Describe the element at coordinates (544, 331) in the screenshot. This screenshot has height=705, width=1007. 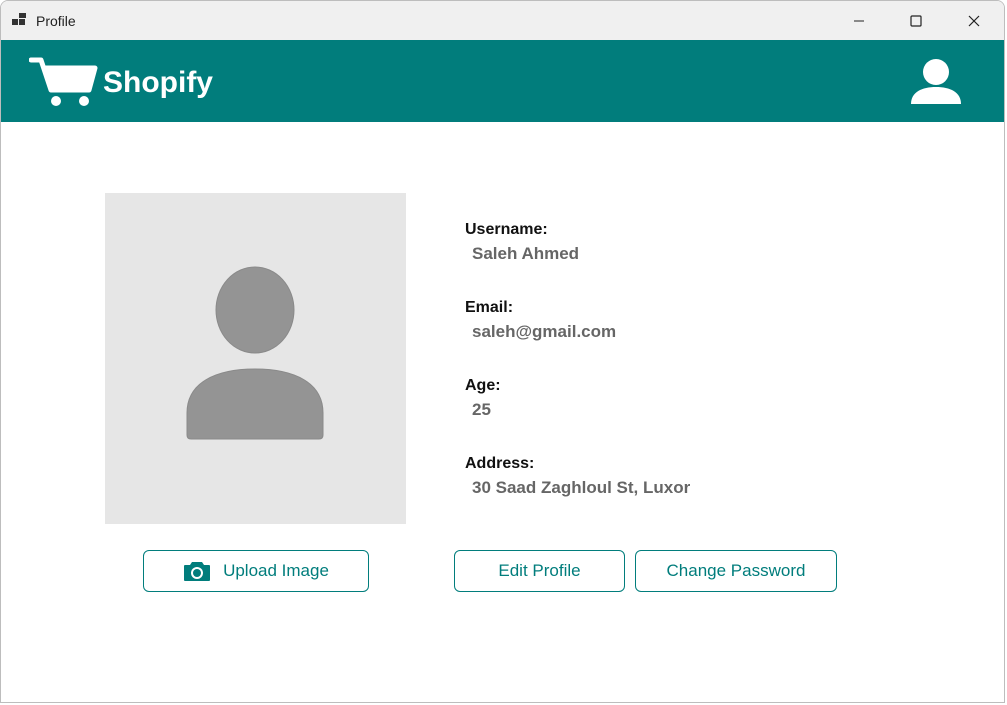
I see `email-value: saleh@gmail.com` at that location.